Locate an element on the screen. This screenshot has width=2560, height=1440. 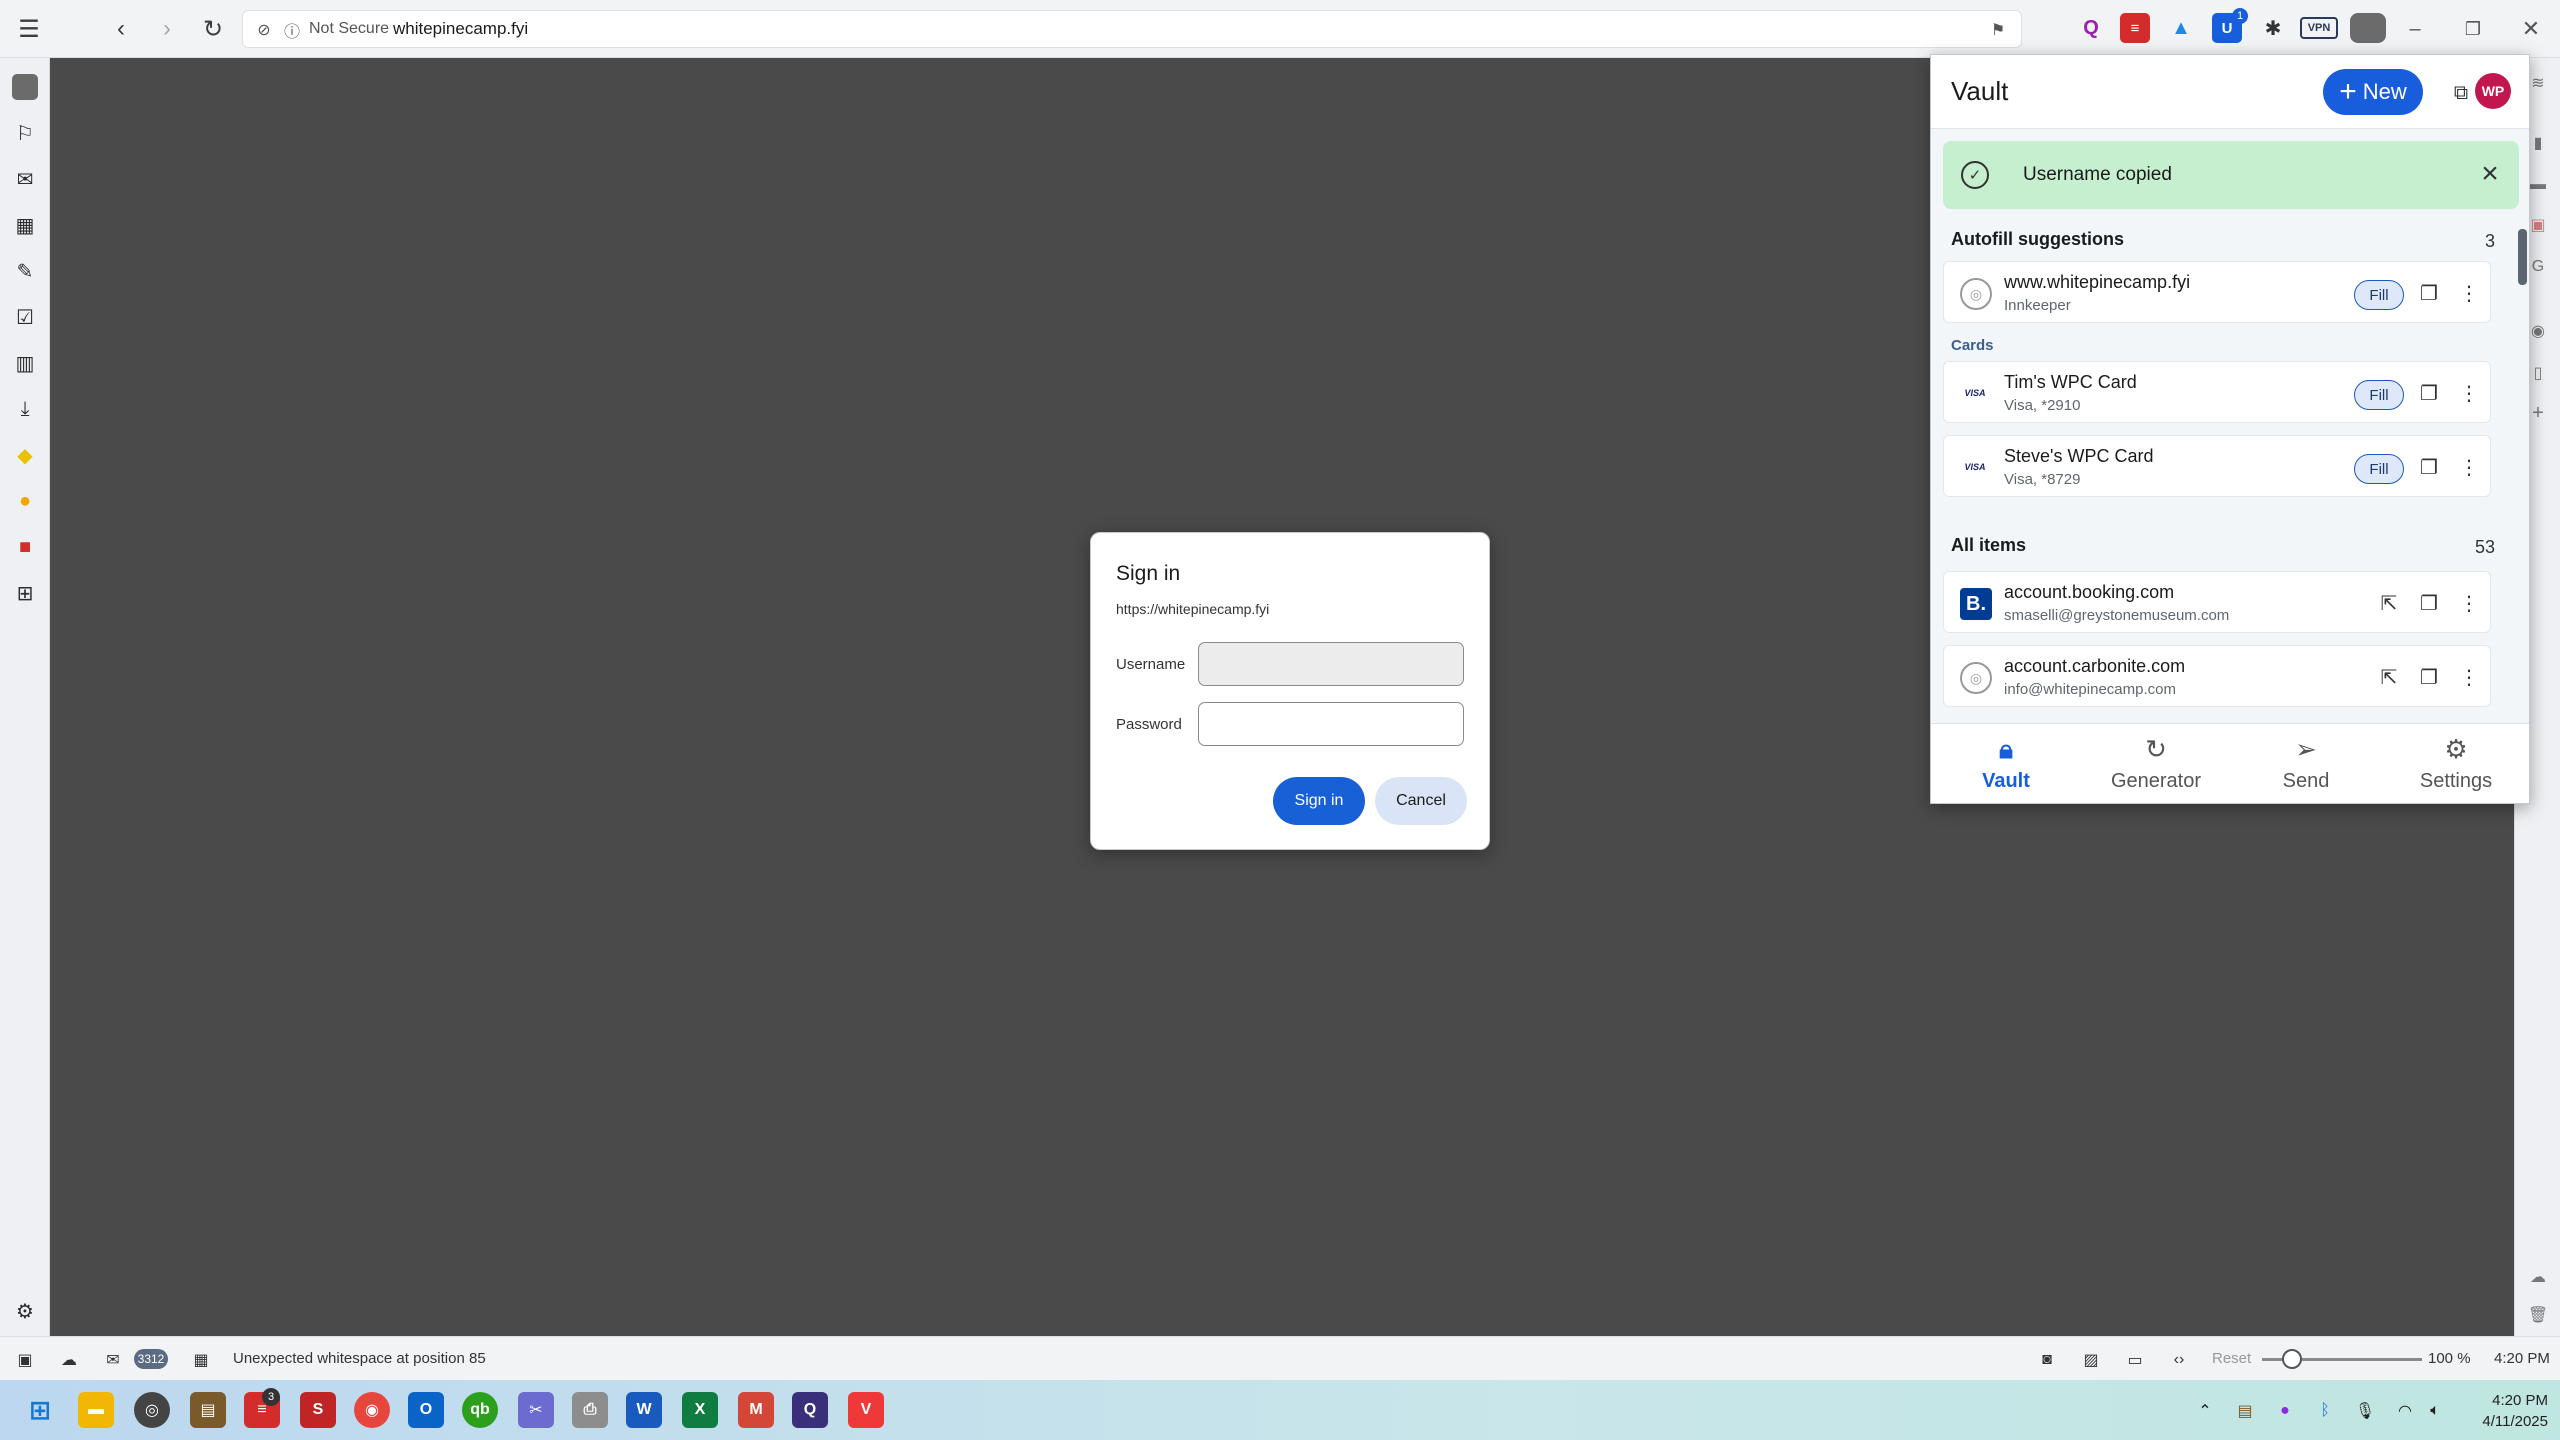
gmail-icon: M is located at coordinates (756, 1410).